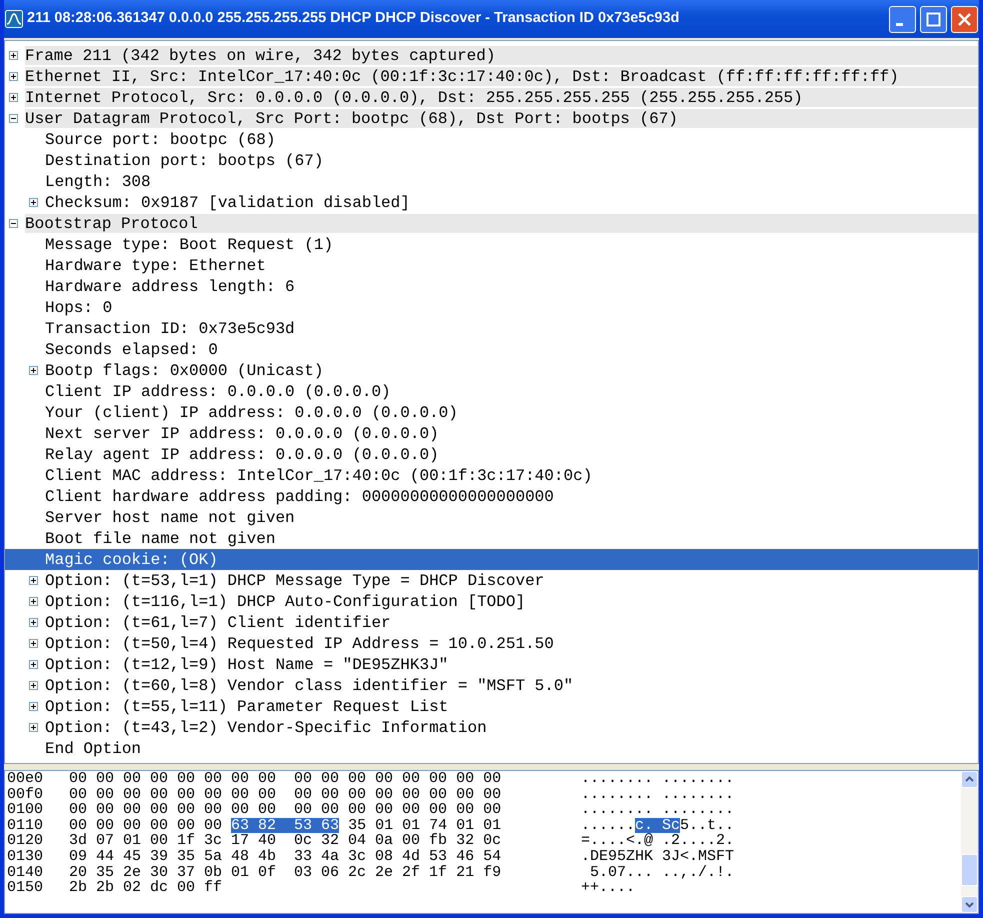 This screenshot has height=918, width=983. Describe the element at coordinates (145, 888) in the screenshot. I see `hex-bytes: 2b 2b 02 dc 00 ff` at that location.